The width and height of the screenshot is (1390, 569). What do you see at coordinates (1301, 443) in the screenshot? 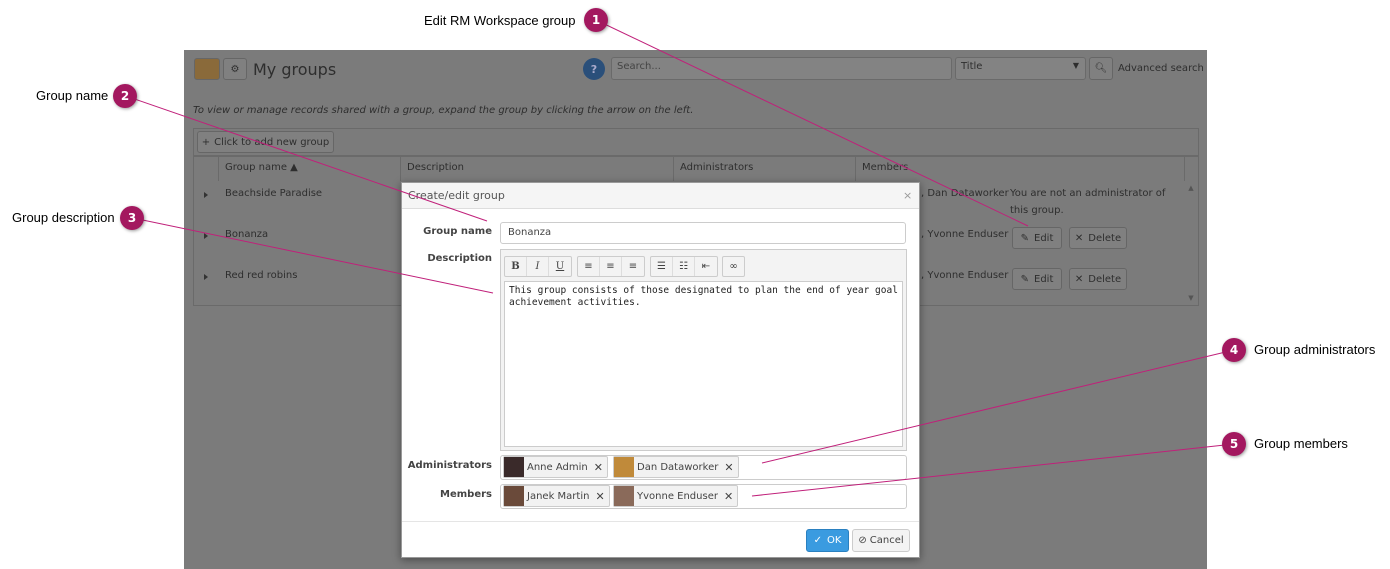
I see `callout-text-5: Group members` at bounding box center [1301, 443].